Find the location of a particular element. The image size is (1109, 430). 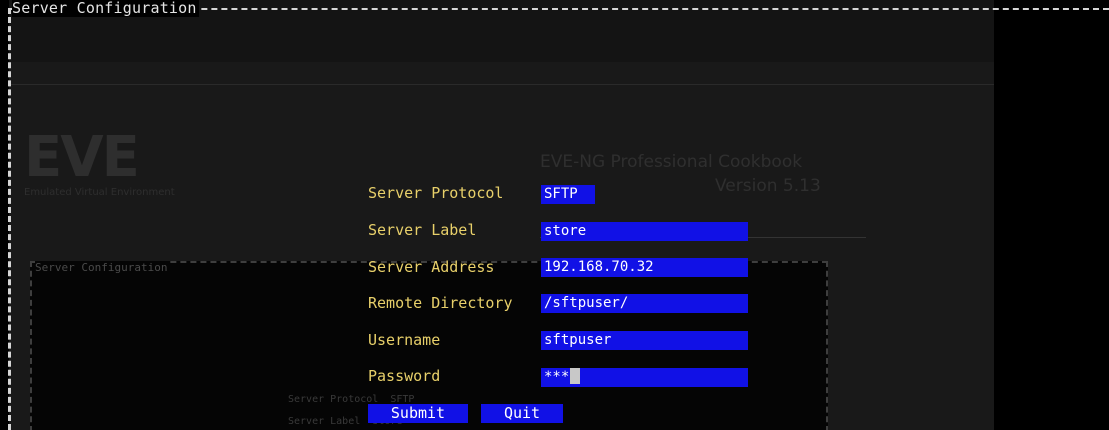

server-address-label: Server Address is located at coordinates (431, 267).